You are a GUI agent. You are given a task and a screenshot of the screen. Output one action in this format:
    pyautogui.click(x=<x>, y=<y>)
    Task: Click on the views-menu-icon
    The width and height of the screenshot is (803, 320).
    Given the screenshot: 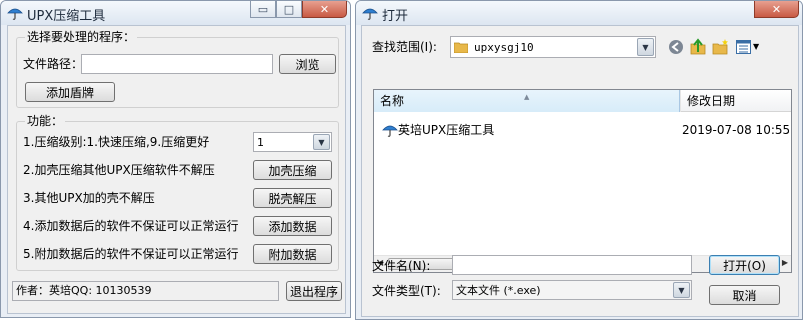 What is the action you would take?
    pyautogui.click(x=743, y=46)
    